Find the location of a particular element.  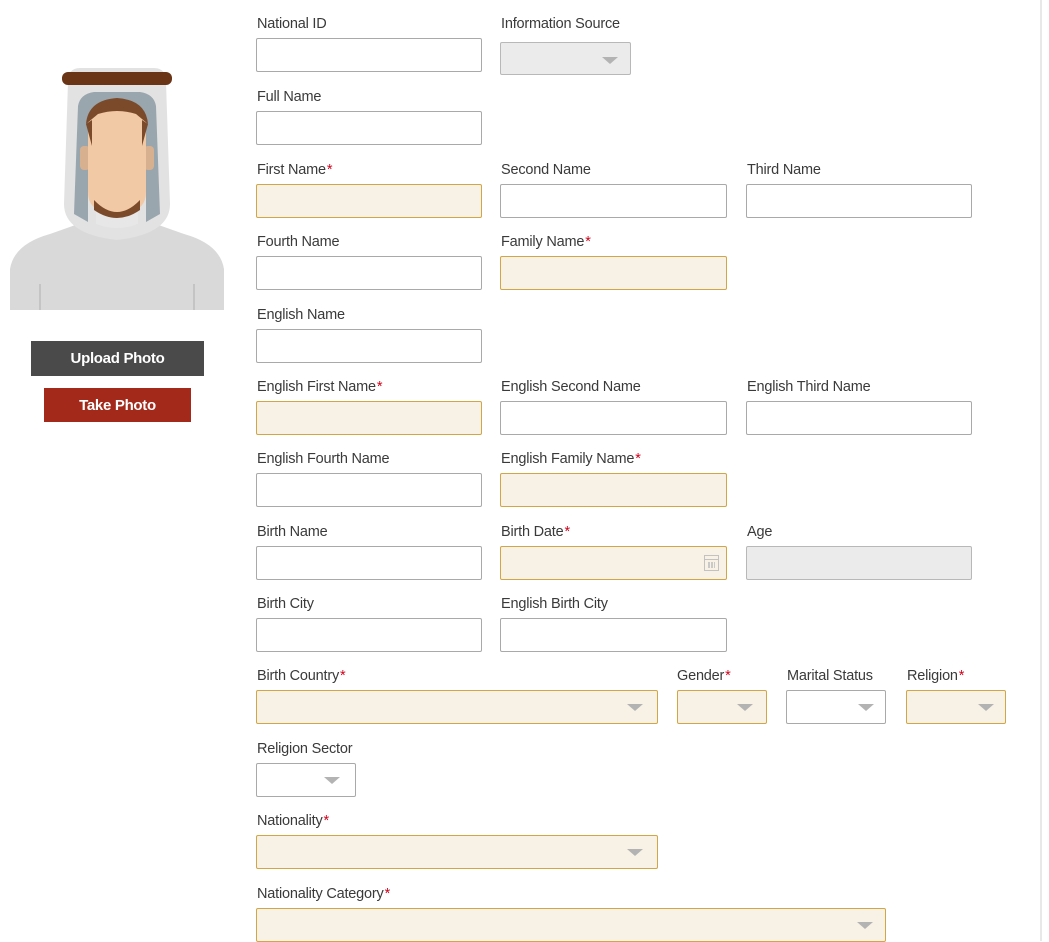

avatar-placeholder is located at coordinates (117, 182).